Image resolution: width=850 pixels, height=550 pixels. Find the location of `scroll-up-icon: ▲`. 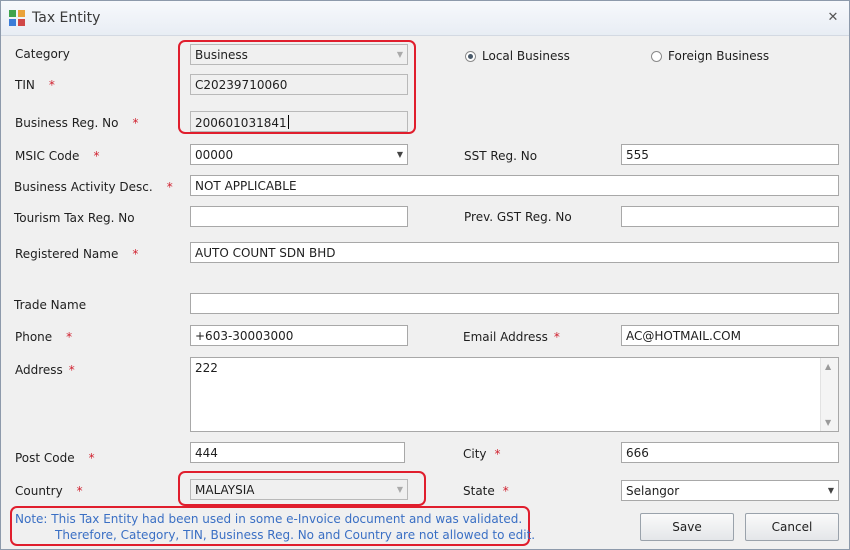

scroll-up-icon: ▲ is located at coordinates (828, 366).